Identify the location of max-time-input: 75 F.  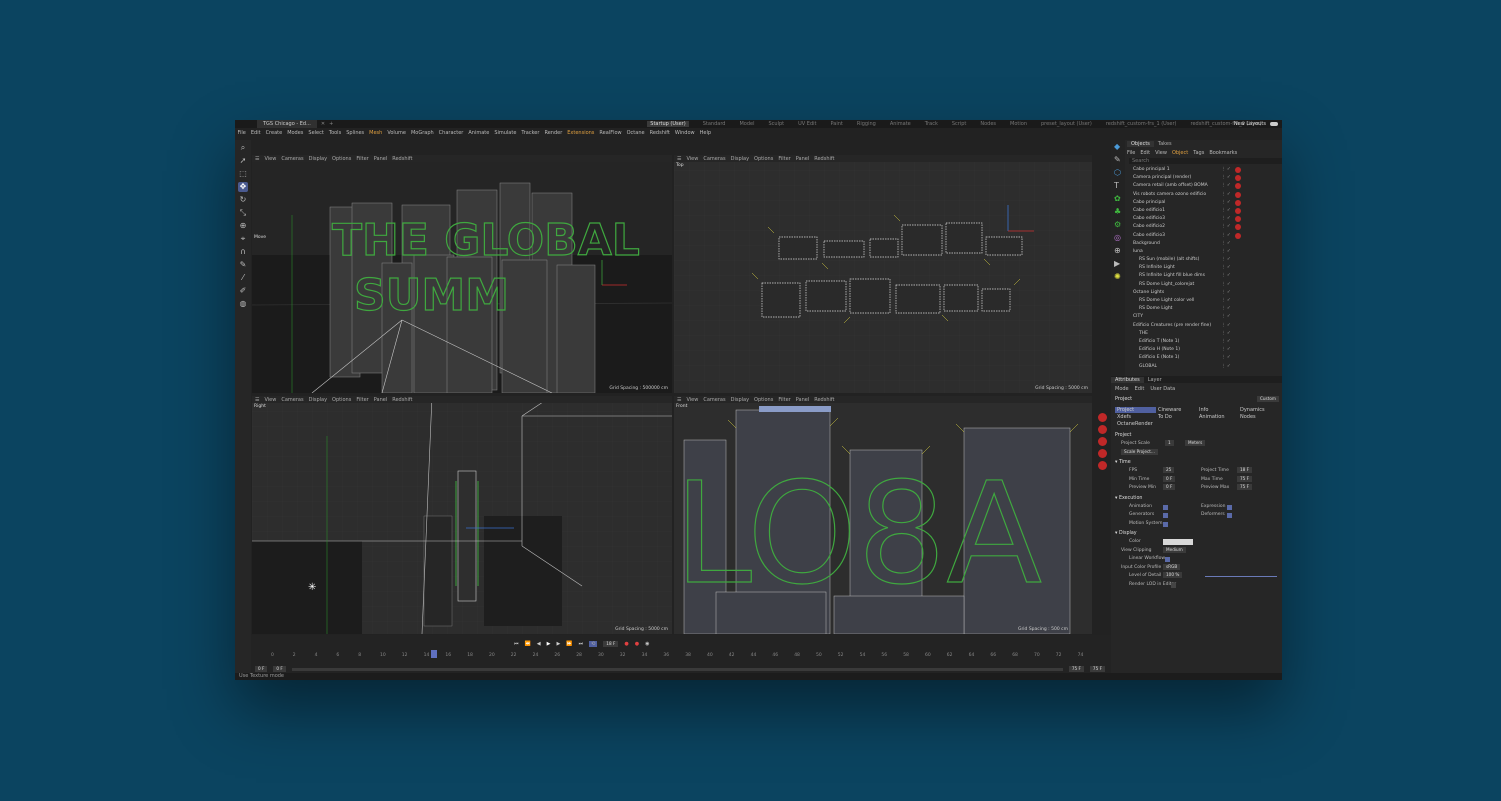
(1245, 478).